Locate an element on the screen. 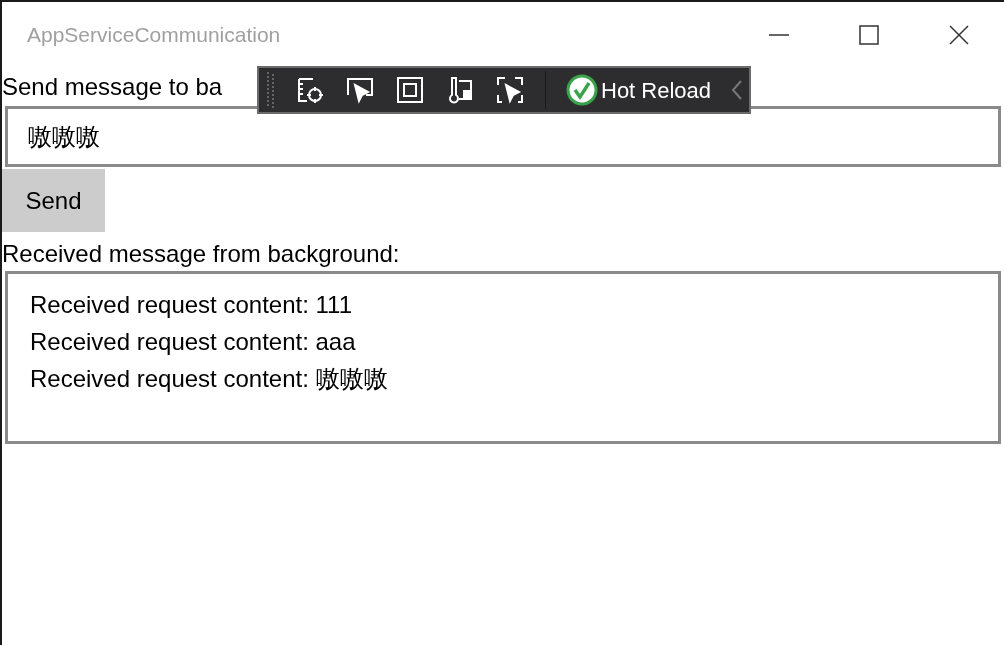 The width and height of the screenshot is (1004, 645). received-label: Received message from background: is located at coordinates (201, 254).